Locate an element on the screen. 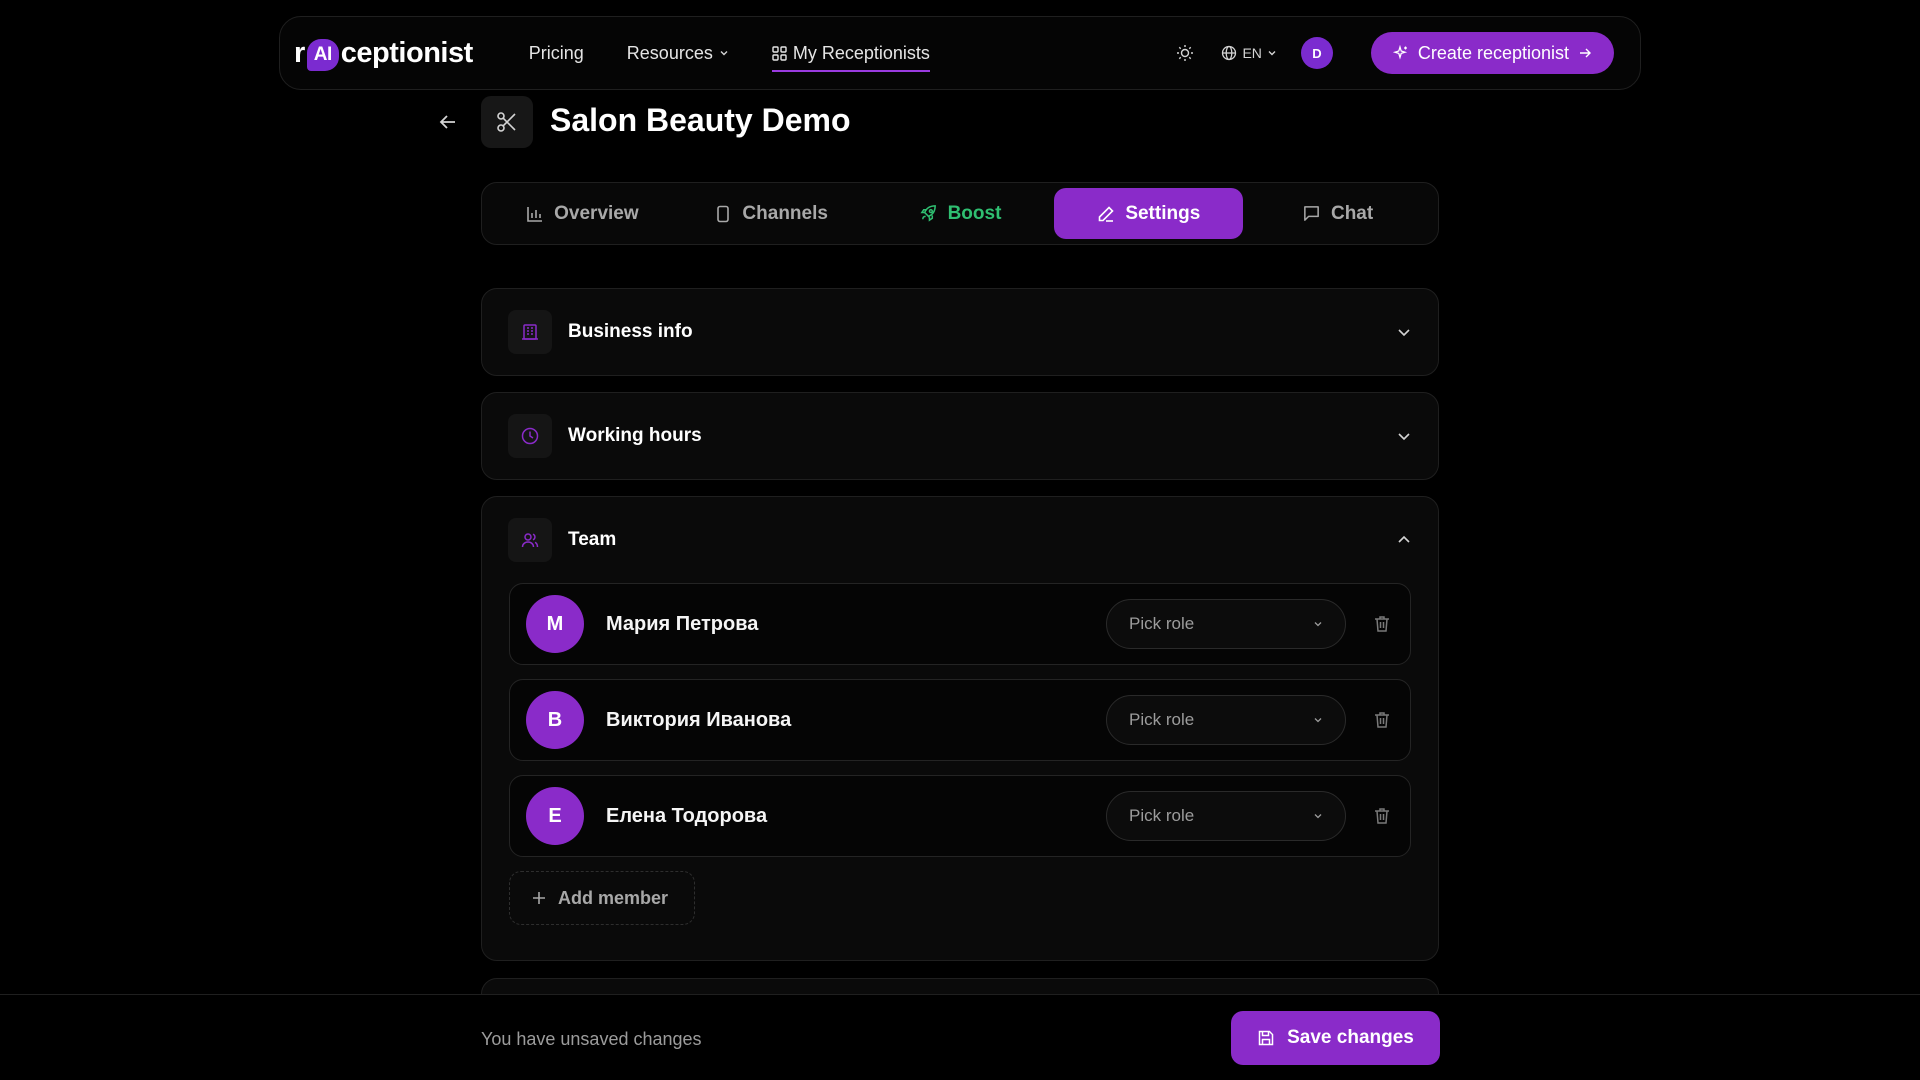  back-button is located at coordinates (448, 122).